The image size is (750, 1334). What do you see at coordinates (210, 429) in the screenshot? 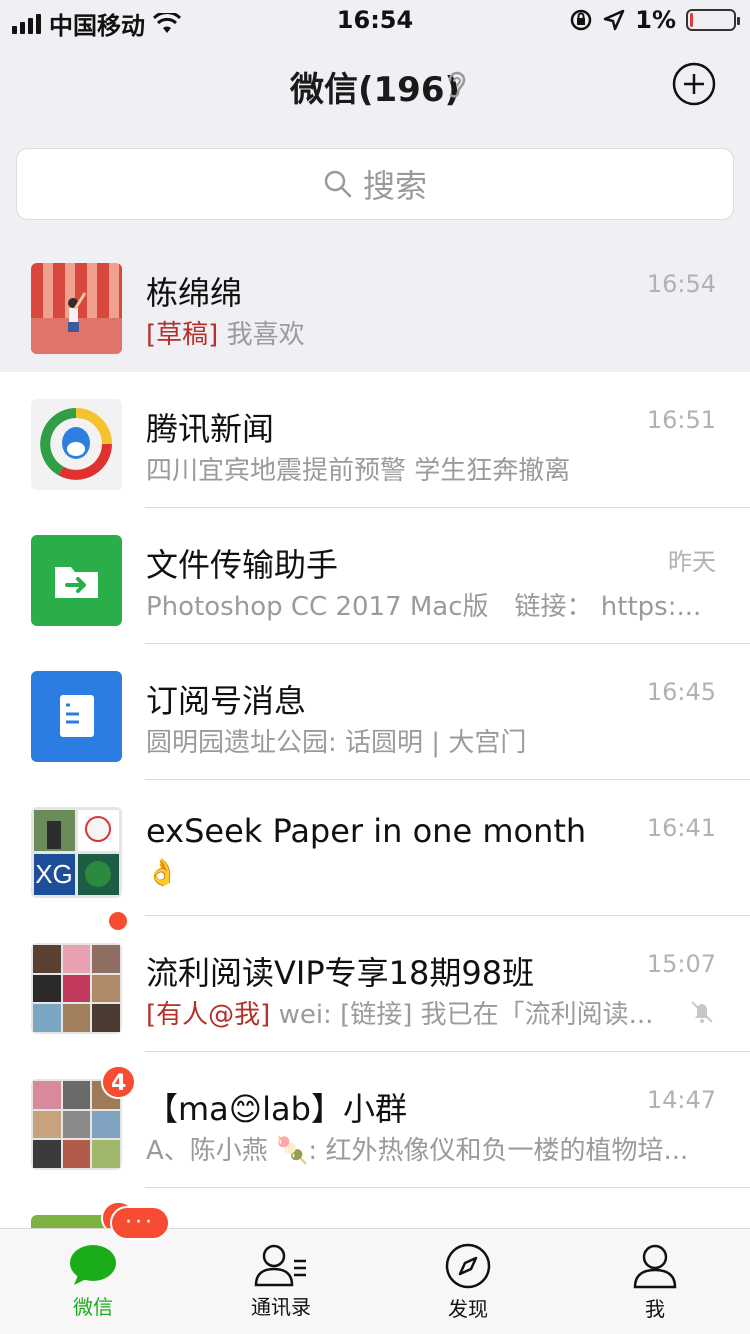
I see `chat-name: 腾讯新闻` at bounding box center [210, 429].